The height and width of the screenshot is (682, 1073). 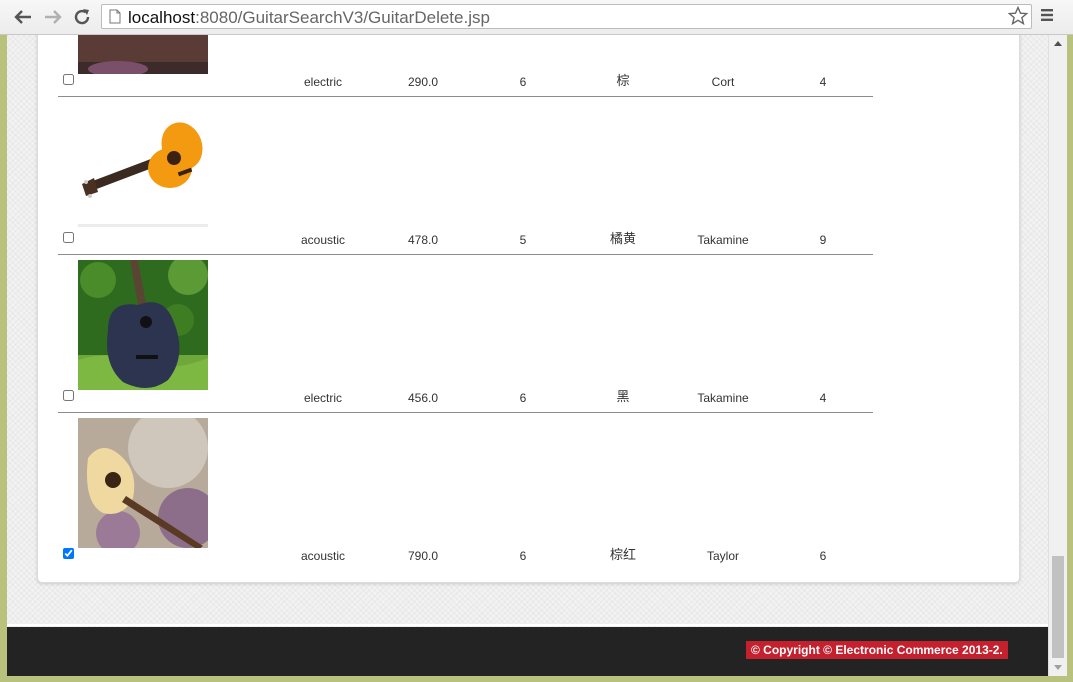 I want to click on cell-stock: 6, so click(x=823, y=556).